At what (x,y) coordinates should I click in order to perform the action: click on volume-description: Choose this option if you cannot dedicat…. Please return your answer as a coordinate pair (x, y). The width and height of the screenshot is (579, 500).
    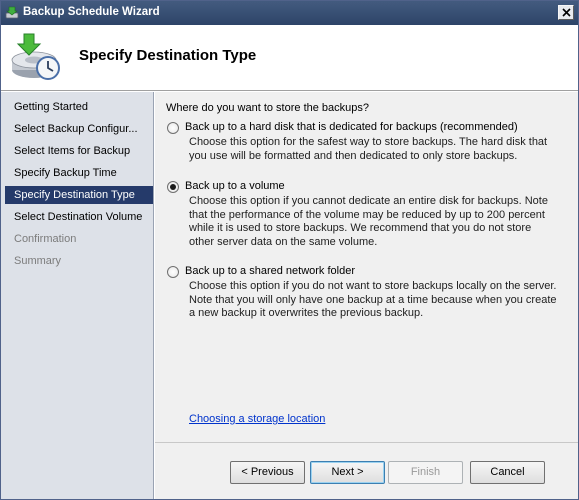
    Looking at the image, I should click on (368, 221).